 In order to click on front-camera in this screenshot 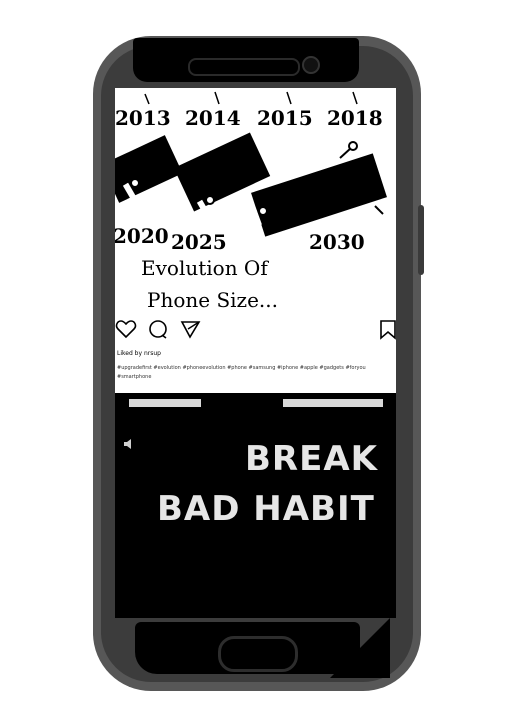, I will do `click(311, 65)`.